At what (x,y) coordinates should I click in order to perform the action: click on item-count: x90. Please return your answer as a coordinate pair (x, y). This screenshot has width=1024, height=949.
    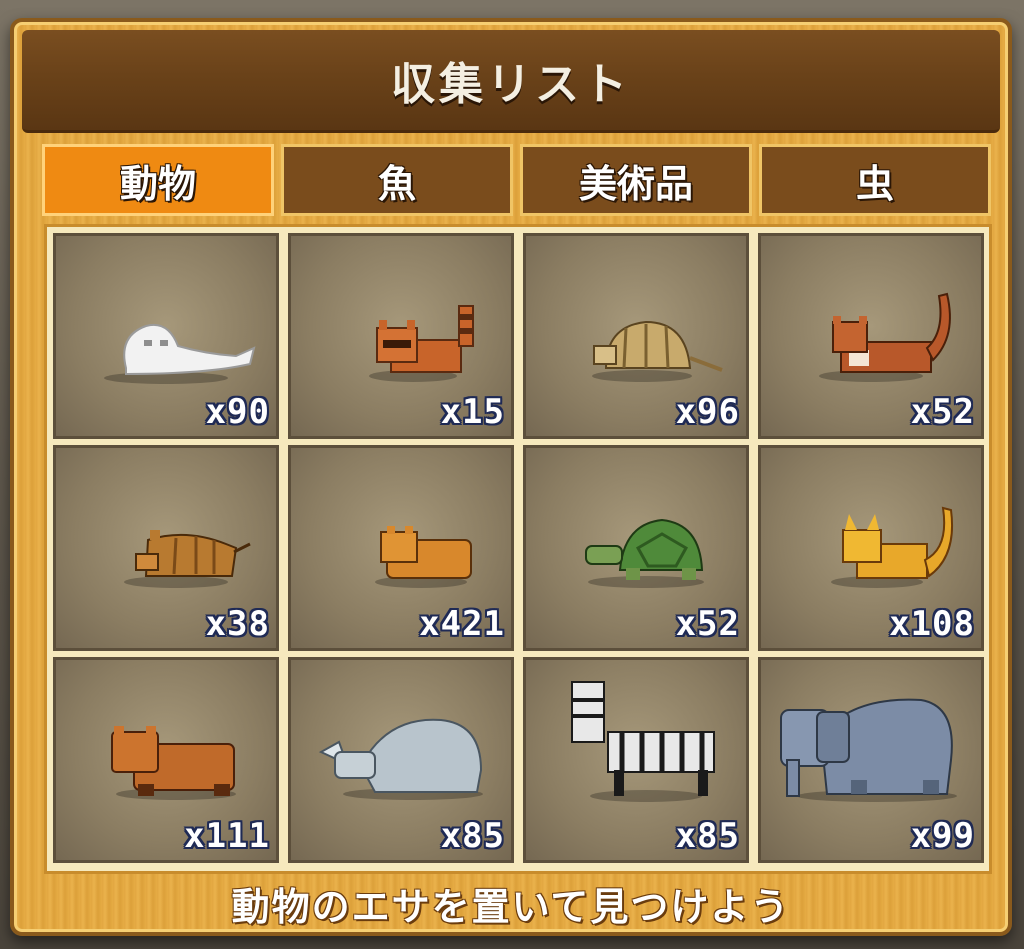
    Looking at the image, I should click on (237, 412).